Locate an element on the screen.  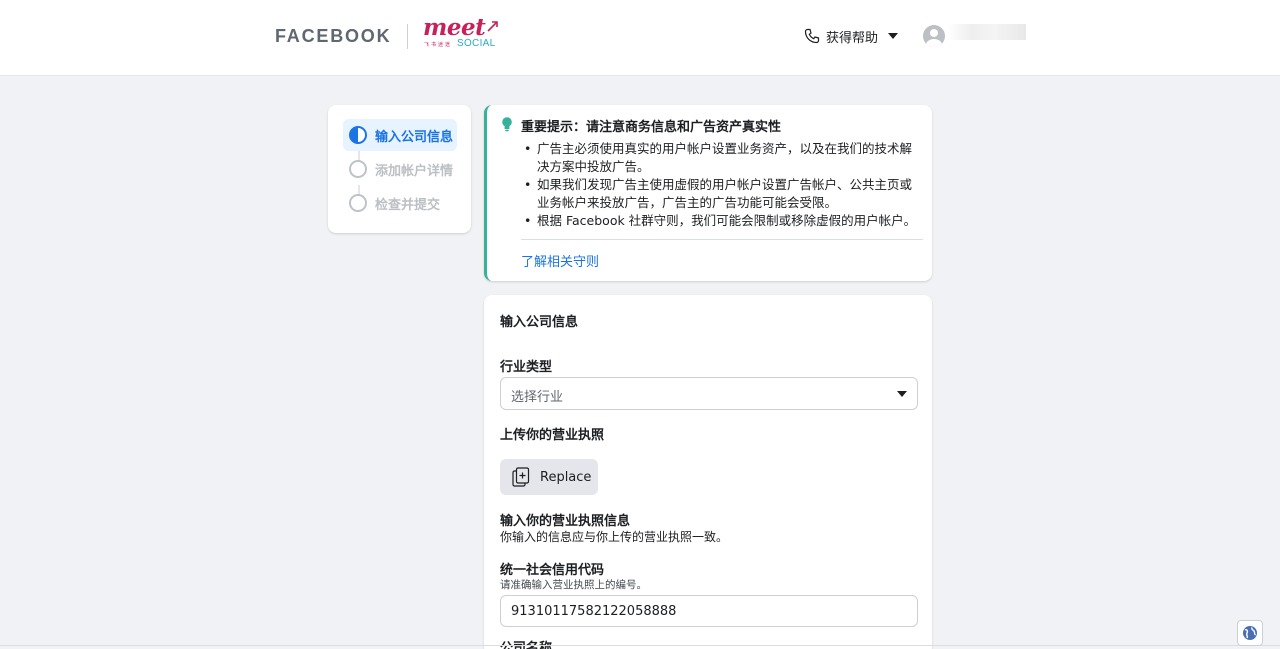
notice-divider is located at coordinates (722, 239).